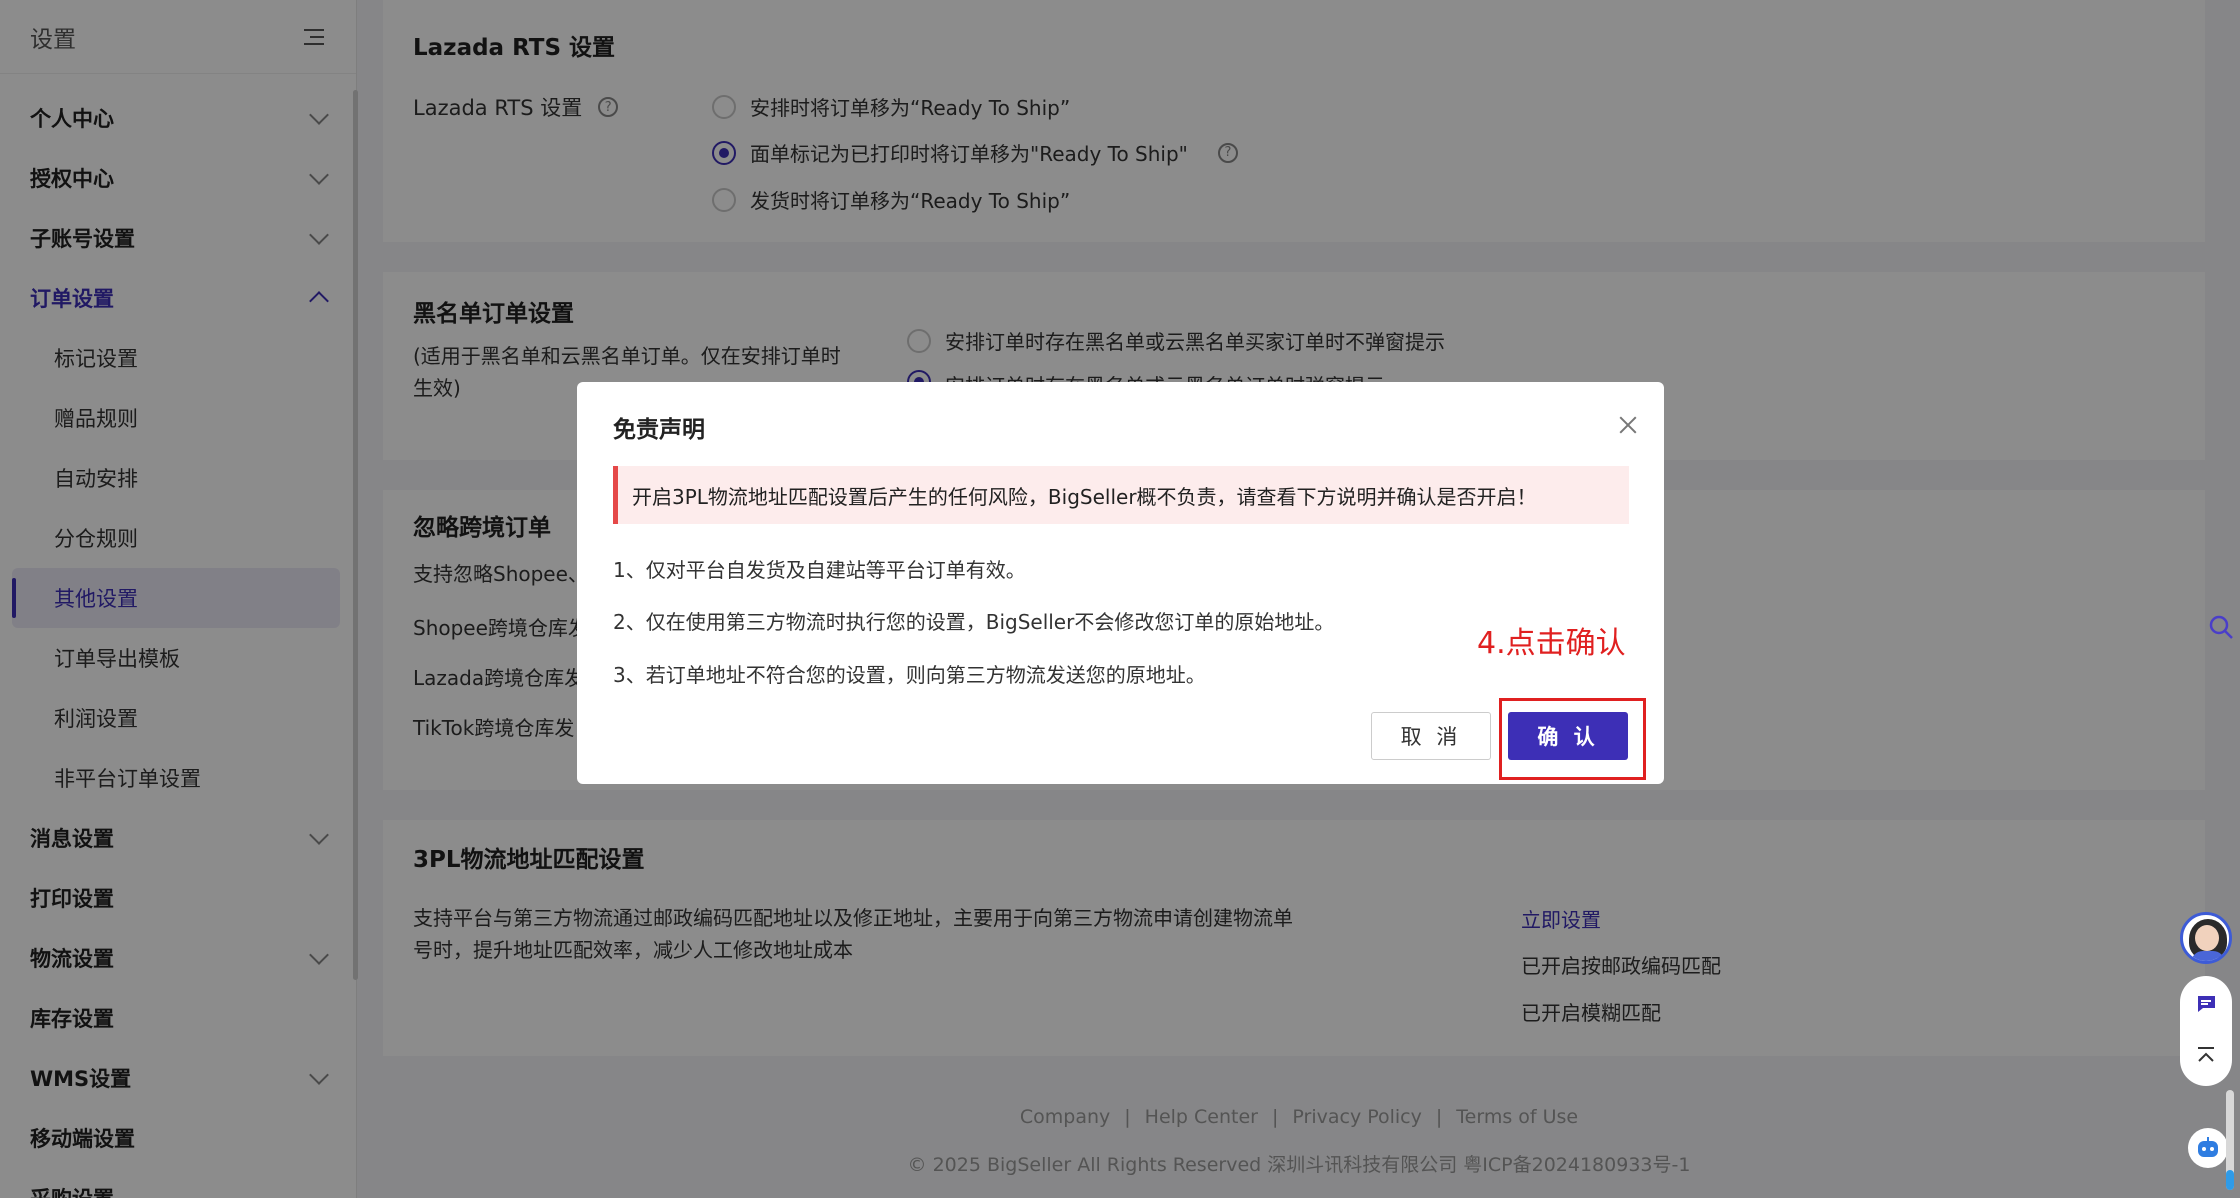  Describe the element at coordinates (2208, 1148) in the screenshot. I see `assistant-bot-icon` at that location.